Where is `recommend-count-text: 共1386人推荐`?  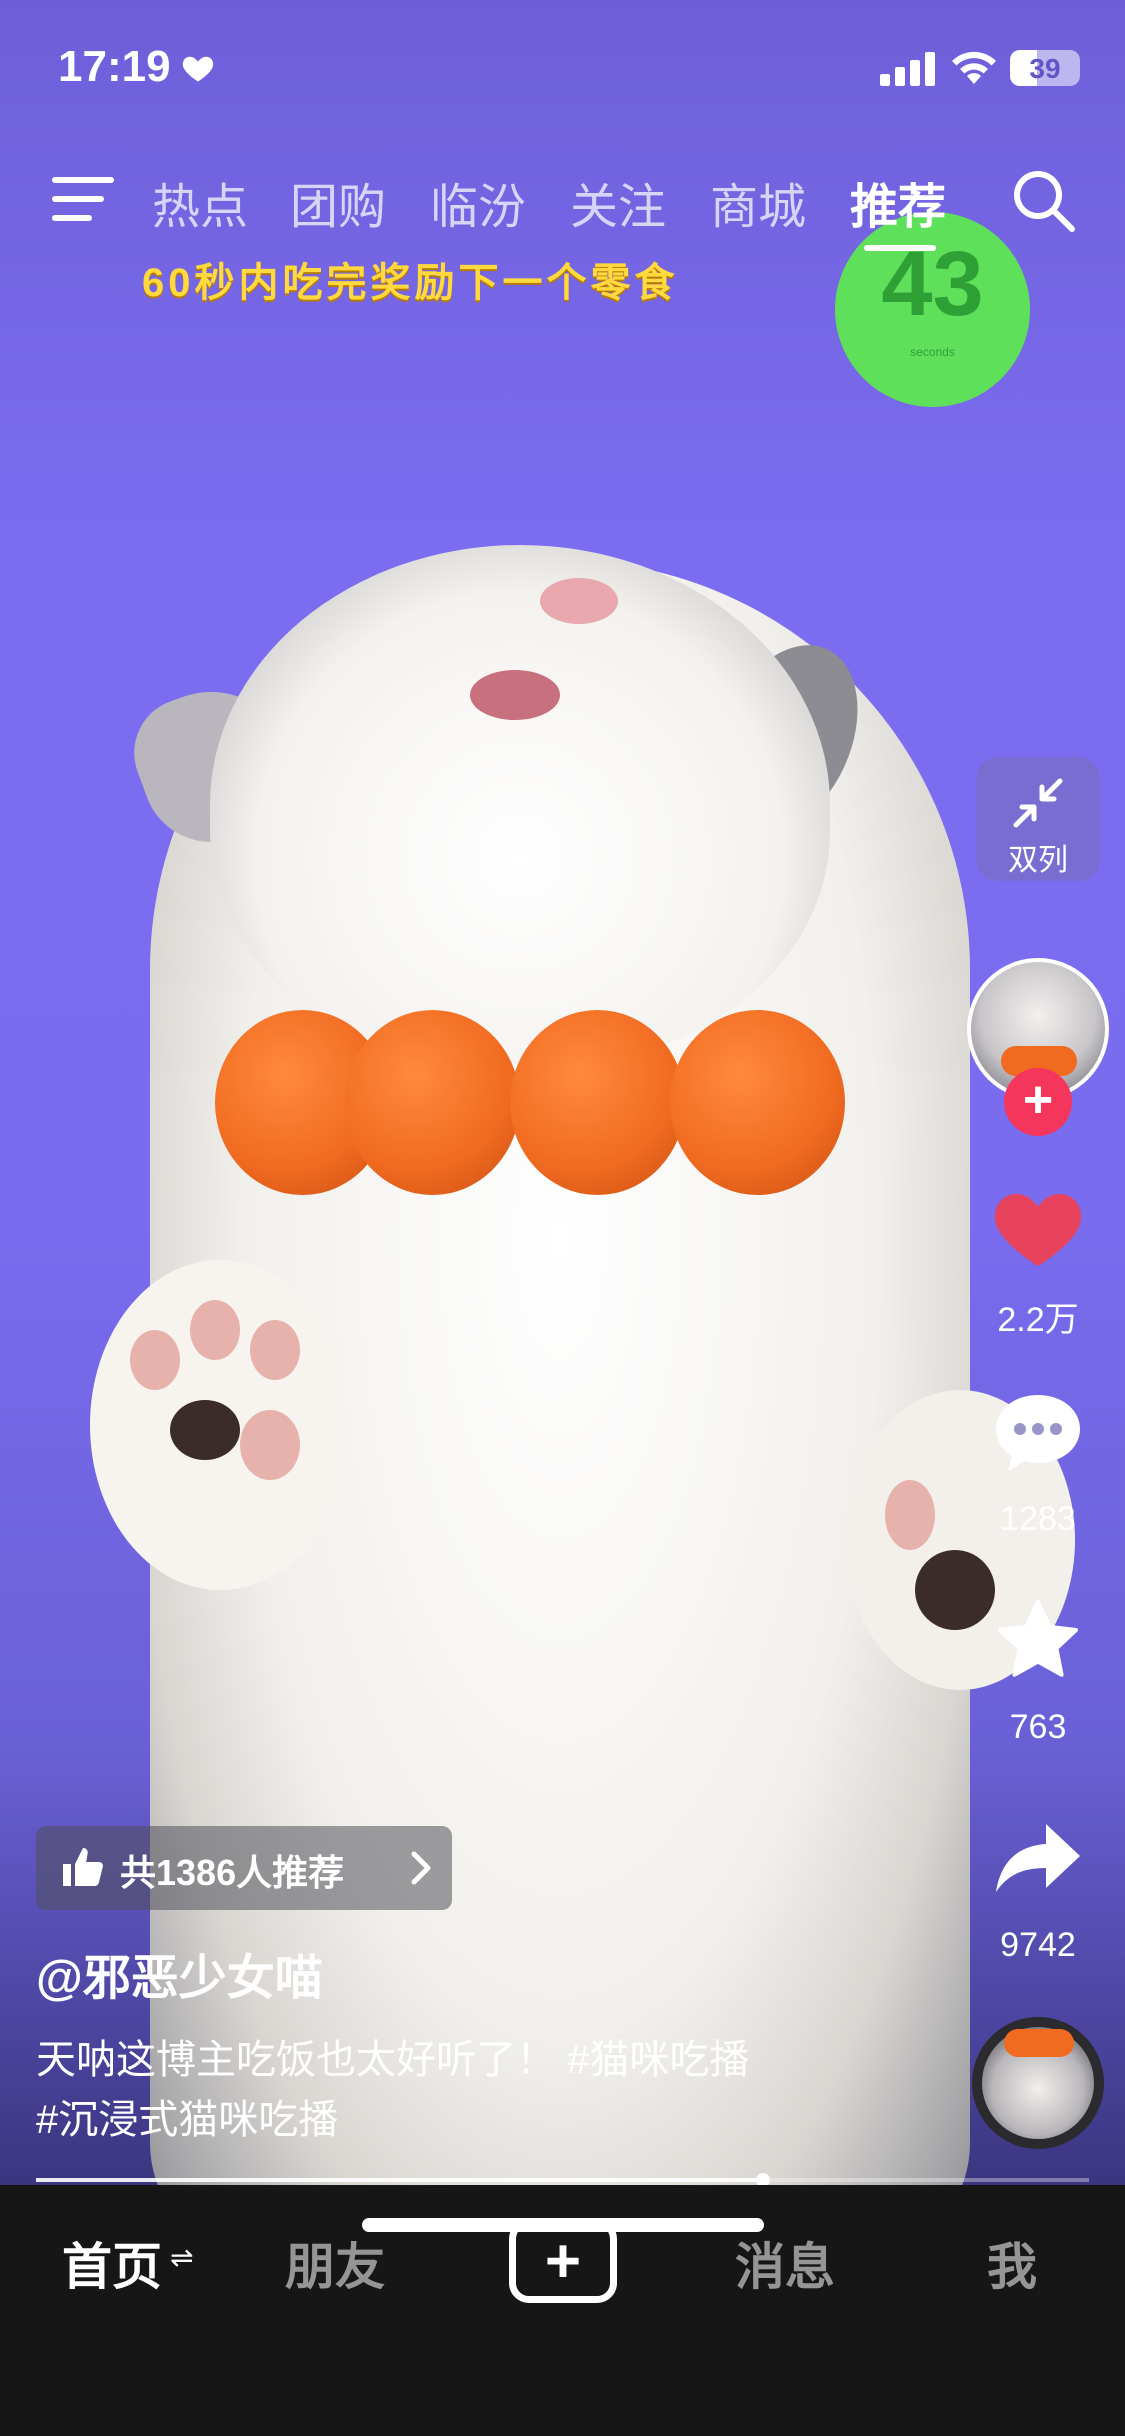
recommend-count-text: 共1386人推荐 is located at coordinates (232, 1872).